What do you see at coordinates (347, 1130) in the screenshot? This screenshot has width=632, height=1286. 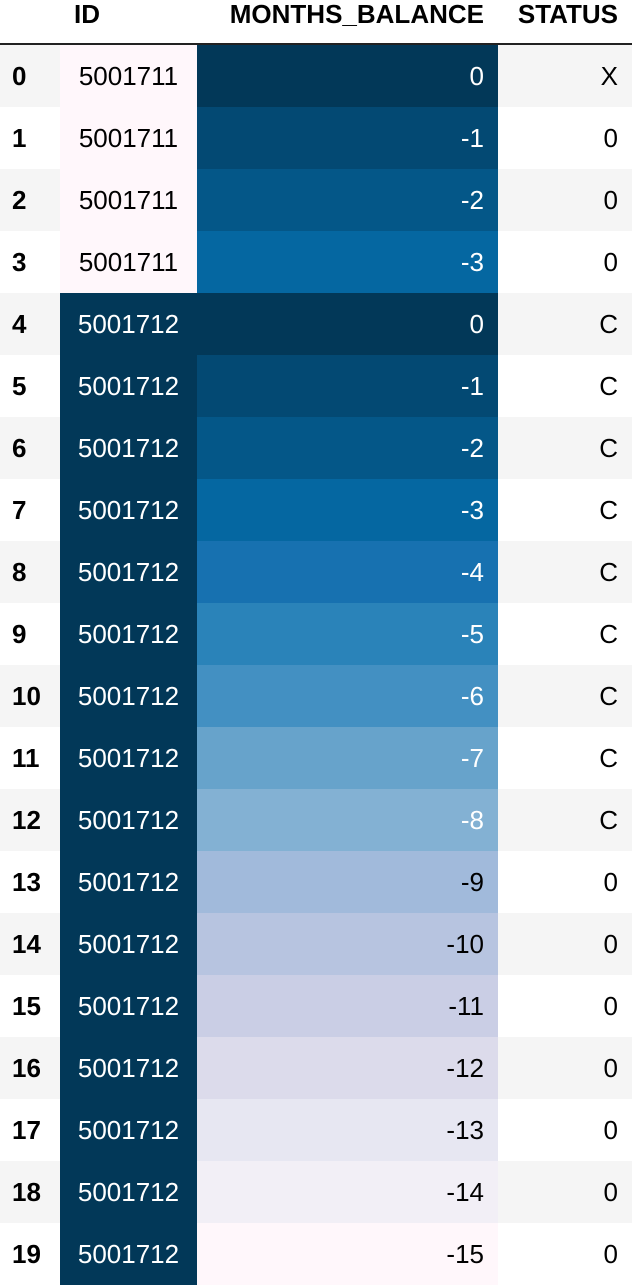 I see `months-balance-cell: -13` at bounding box center [347, 1130].